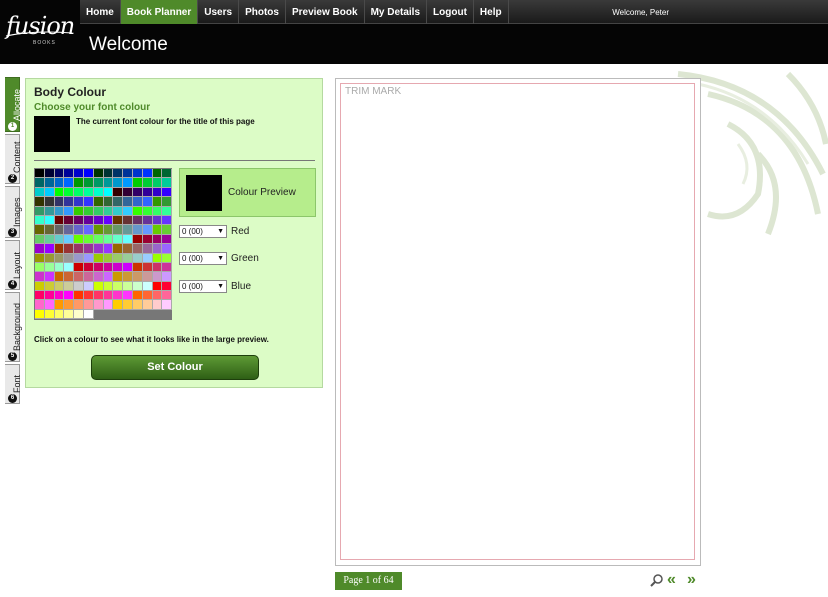  What do you see at coordinates (13, 265) in the screenshot?
I see `tab-layout: Layout 4` at bounding box center [13, 265].